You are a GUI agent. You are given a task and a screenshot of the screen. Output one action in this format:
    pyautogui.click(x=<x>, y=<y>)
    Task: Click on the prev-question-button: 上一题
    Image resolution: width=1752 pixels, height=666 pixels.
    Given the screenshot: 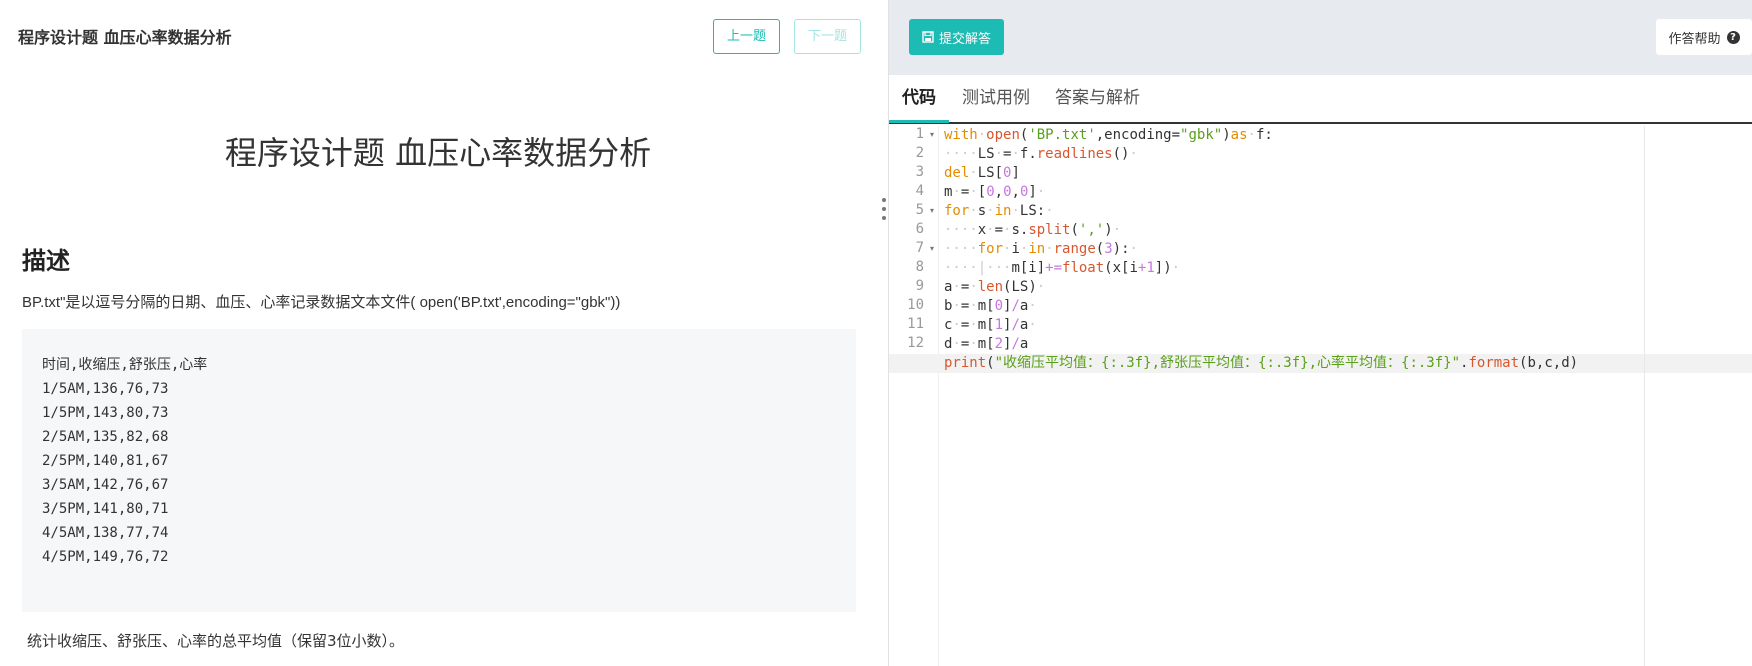 What is the action you would take?
    pyautogui.click(x=746, y=36)
    